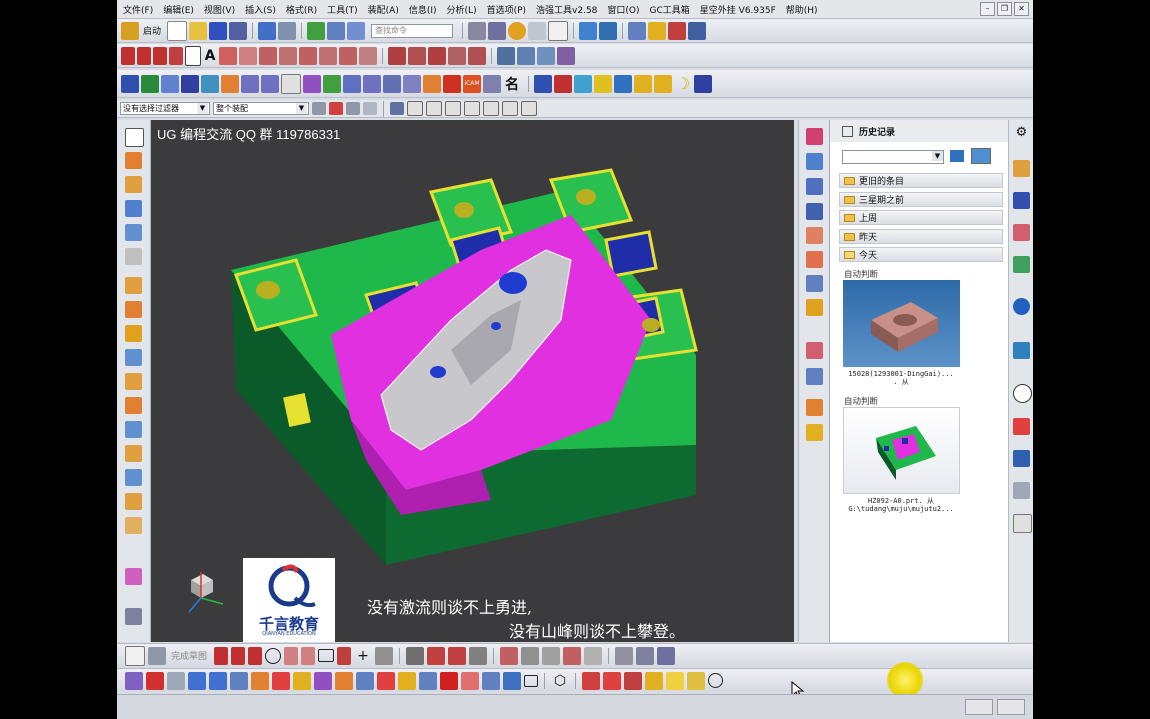 Image resolution: width=1150 pixels, height=719 pixels. I want to click on scope-select: 整个装配, so click(261, 108).